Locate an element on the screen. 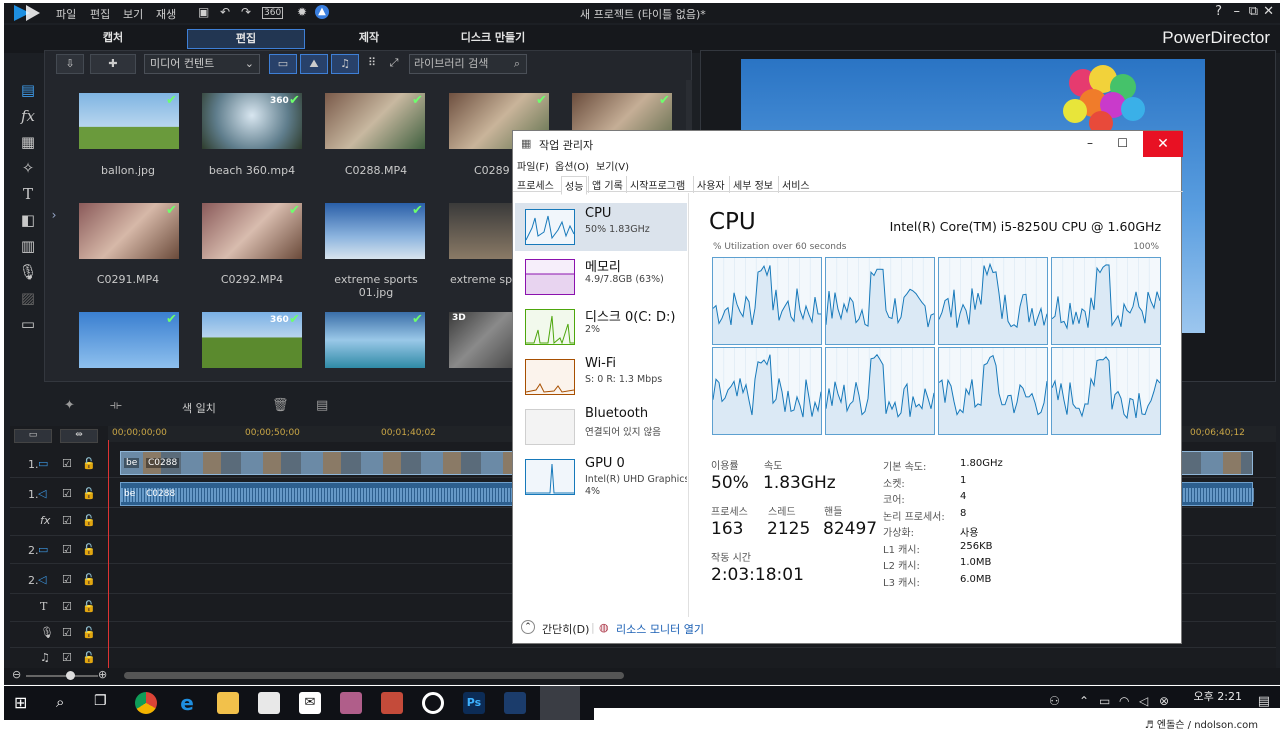 This screenshot has height=739, width=1280. pip-room-icon: ▦ is located at coordinates (28, 142).